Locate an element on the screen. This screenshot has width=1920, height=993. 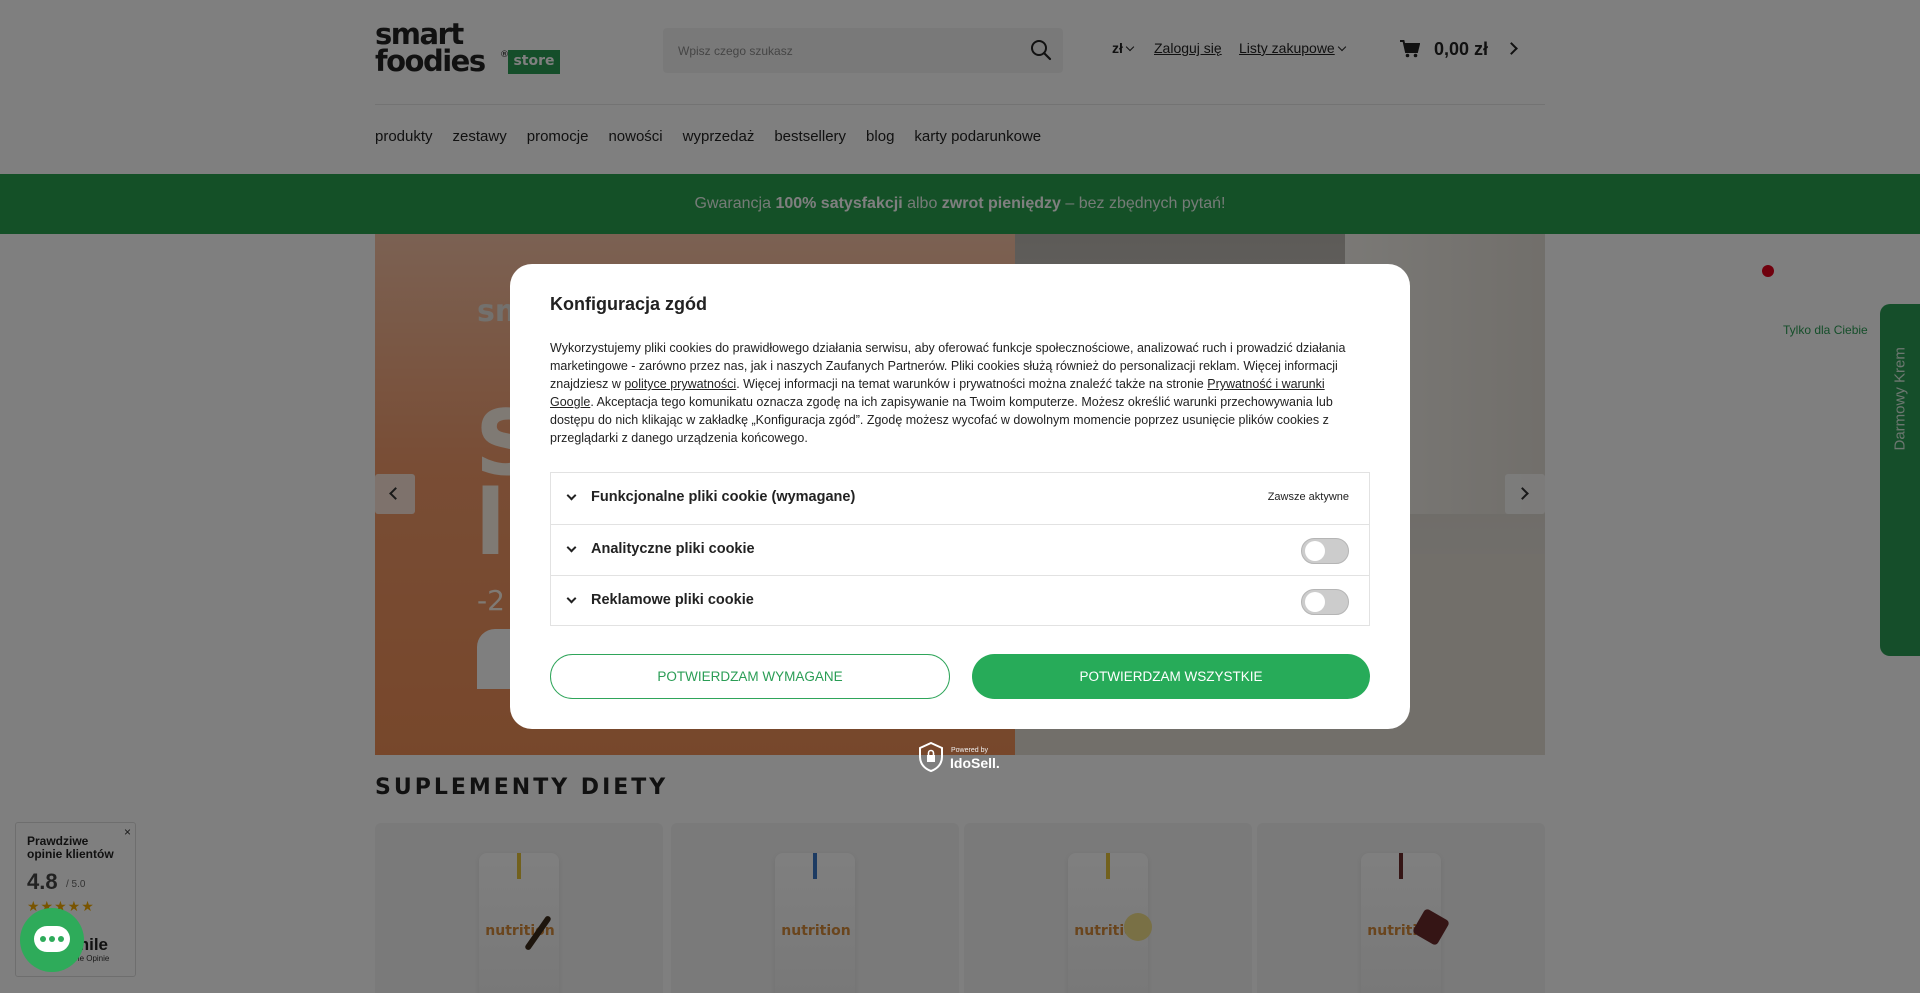
privacy-policy-link: polityce prywatności is located at coordinates (680, 384).